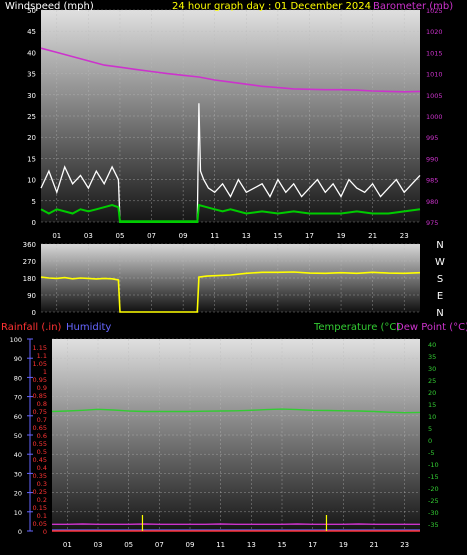  What do you see at coordinates (40, 508) in the screenshot?
I see `rain-y-tick: 0.15` at bounding box center [40, 508].